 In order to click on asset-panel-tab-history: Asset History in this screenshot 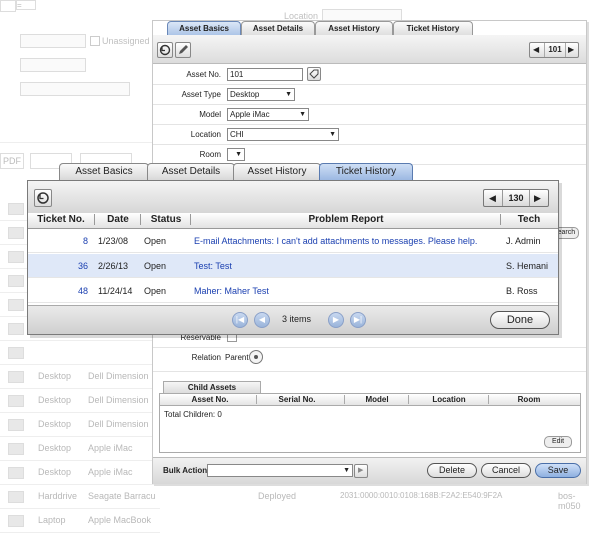, I will do `click(354, 28)`.